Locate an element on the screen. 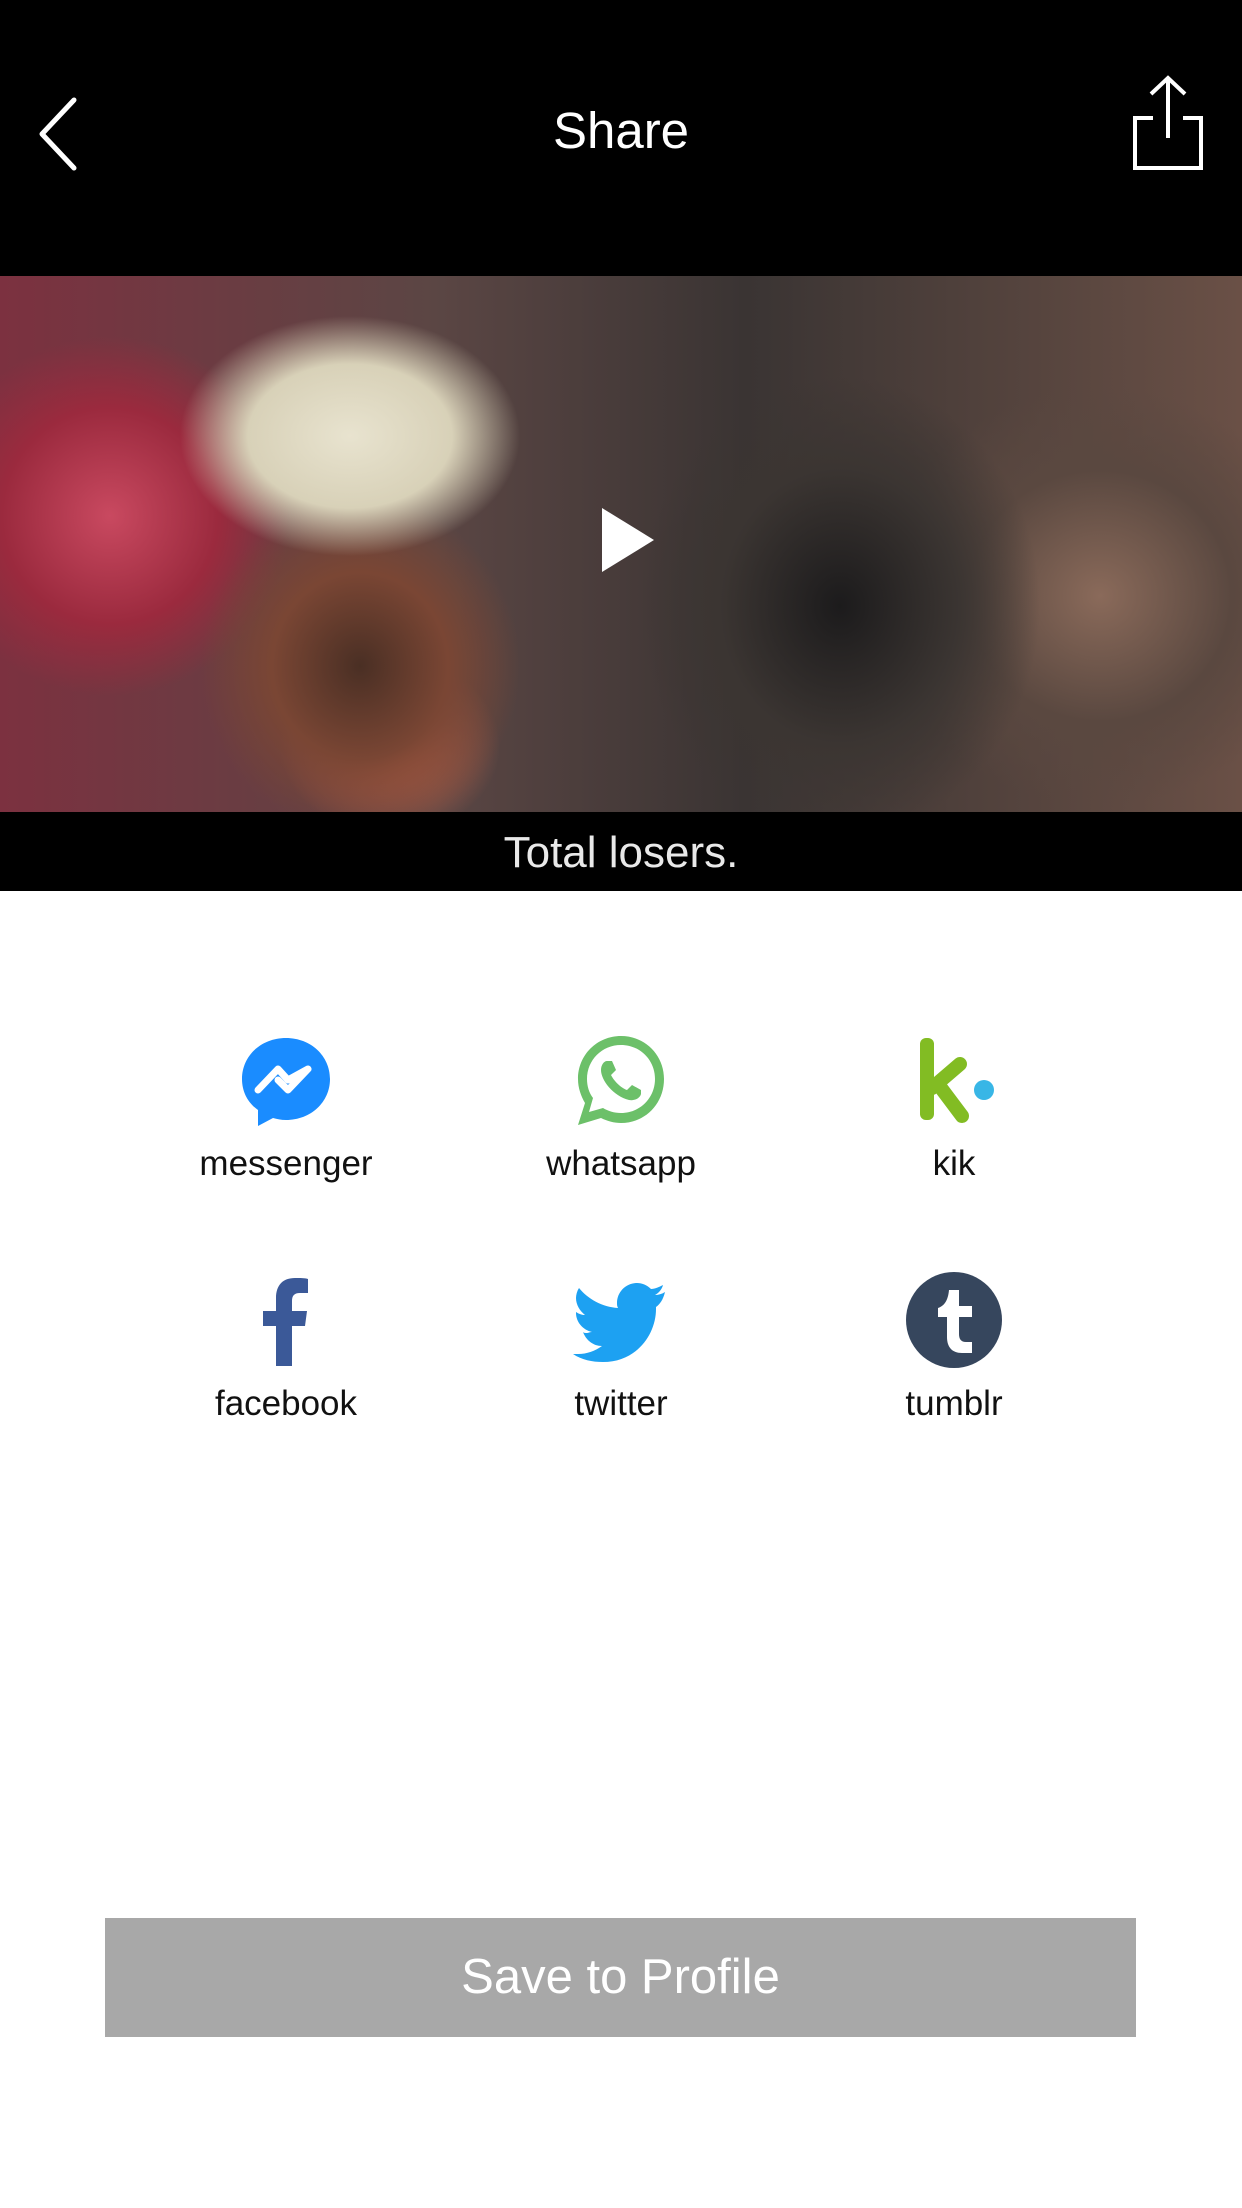 The width and height of the screenshot is (1242, 2208). share-kik: kik is located at coordinates (954, 1100).